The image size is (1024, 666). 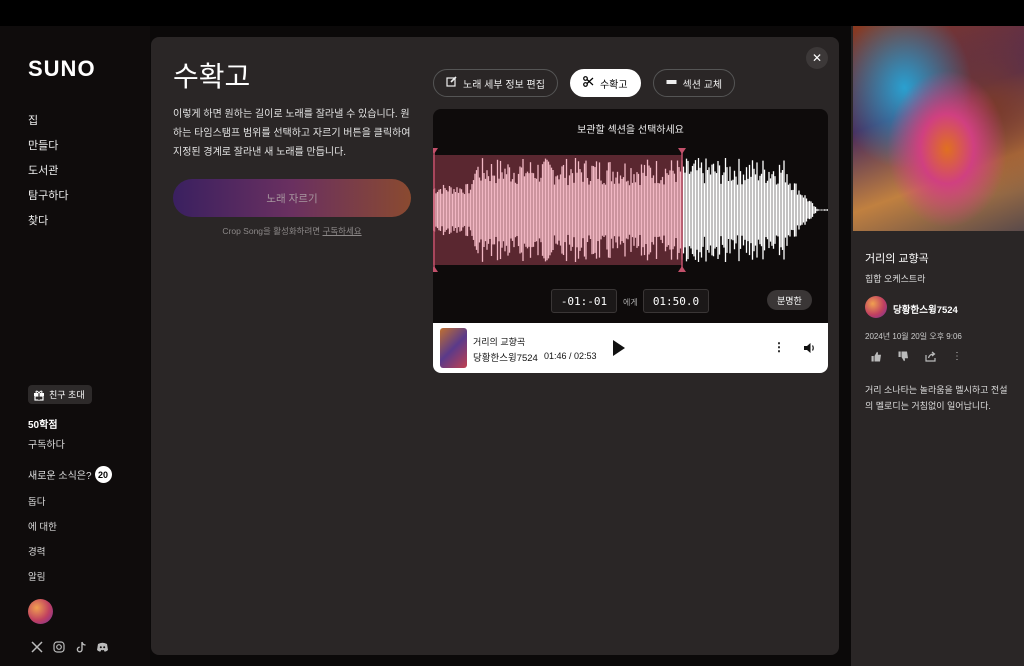 I want to click on sidebar-item-help: 돕다, so click(x=42, y=506).